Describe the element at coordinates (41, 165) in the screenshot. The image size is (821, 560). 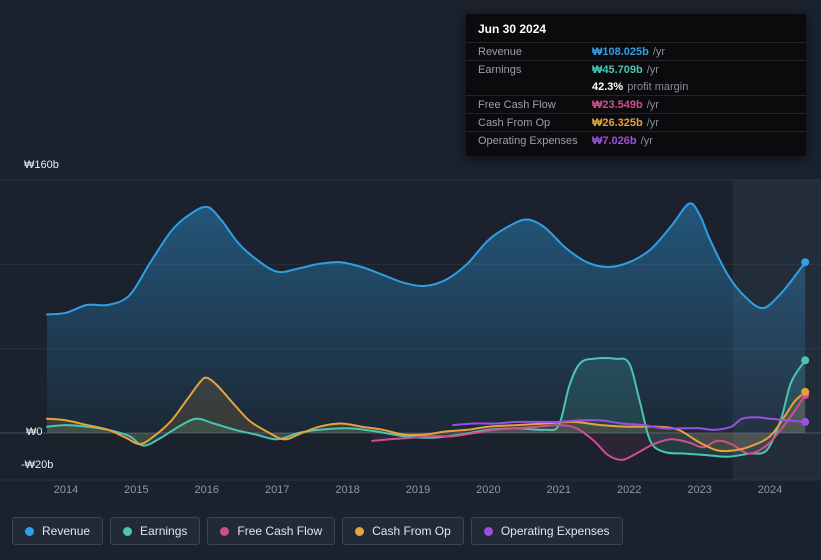
I see `y-axis-label-160b: ₩160b` at that location.